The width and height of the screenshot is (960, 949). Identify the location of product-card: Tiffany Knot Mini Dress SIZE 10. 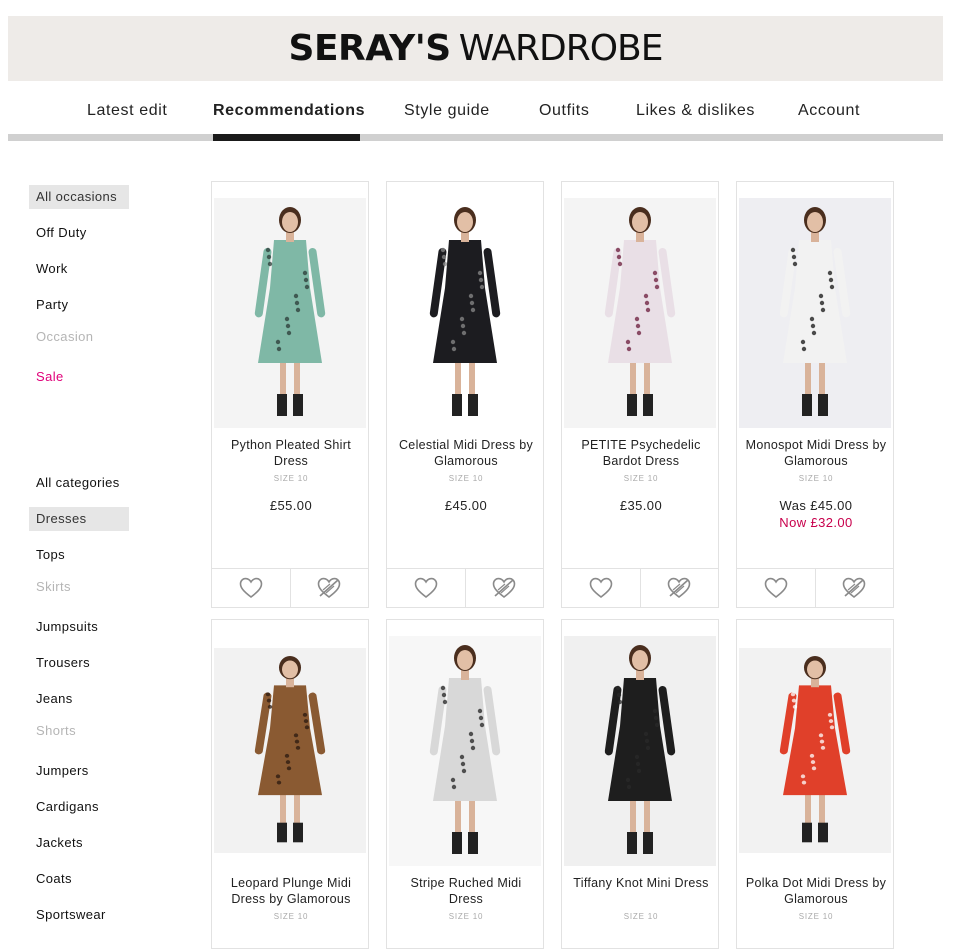
(640, 784).